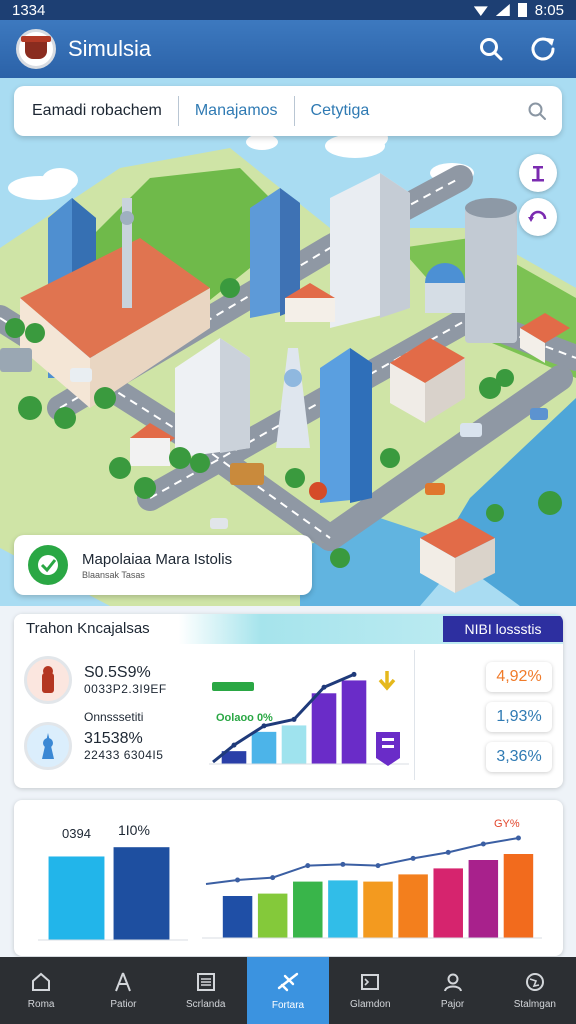 The height and width of the screenshot is (1024, 576). Describe the element at coordinates (387, 681) in the screenshot. I see `arrow-down-icon` at that location.